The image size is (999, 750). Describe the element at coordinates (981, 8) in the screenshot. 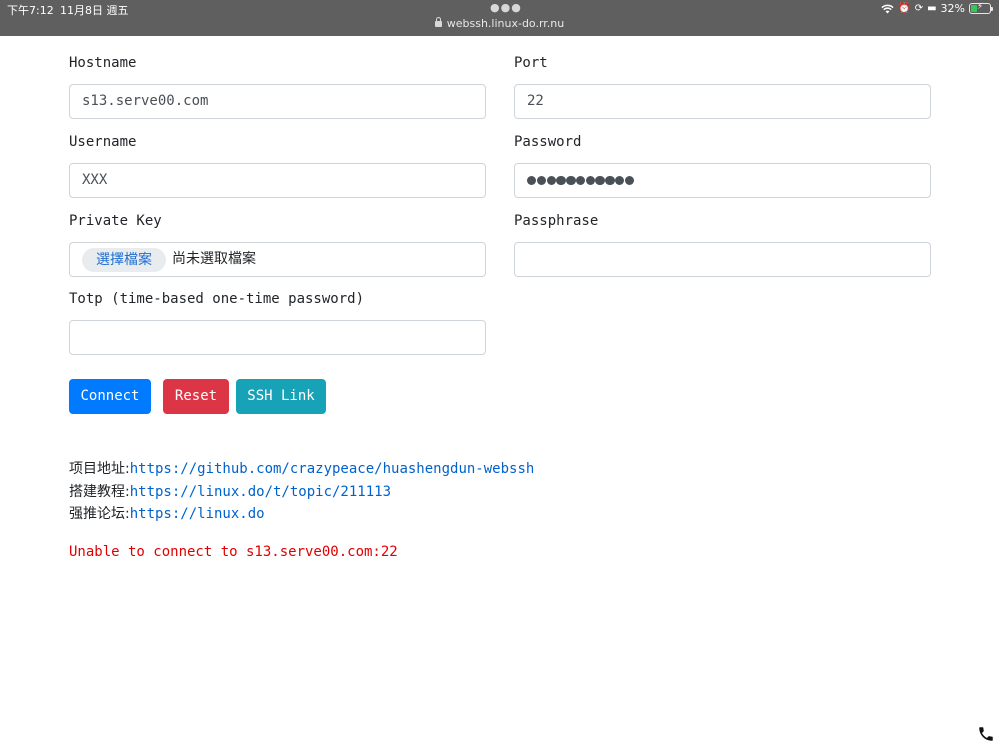

I see `battery-icon: ⚡` at that location.